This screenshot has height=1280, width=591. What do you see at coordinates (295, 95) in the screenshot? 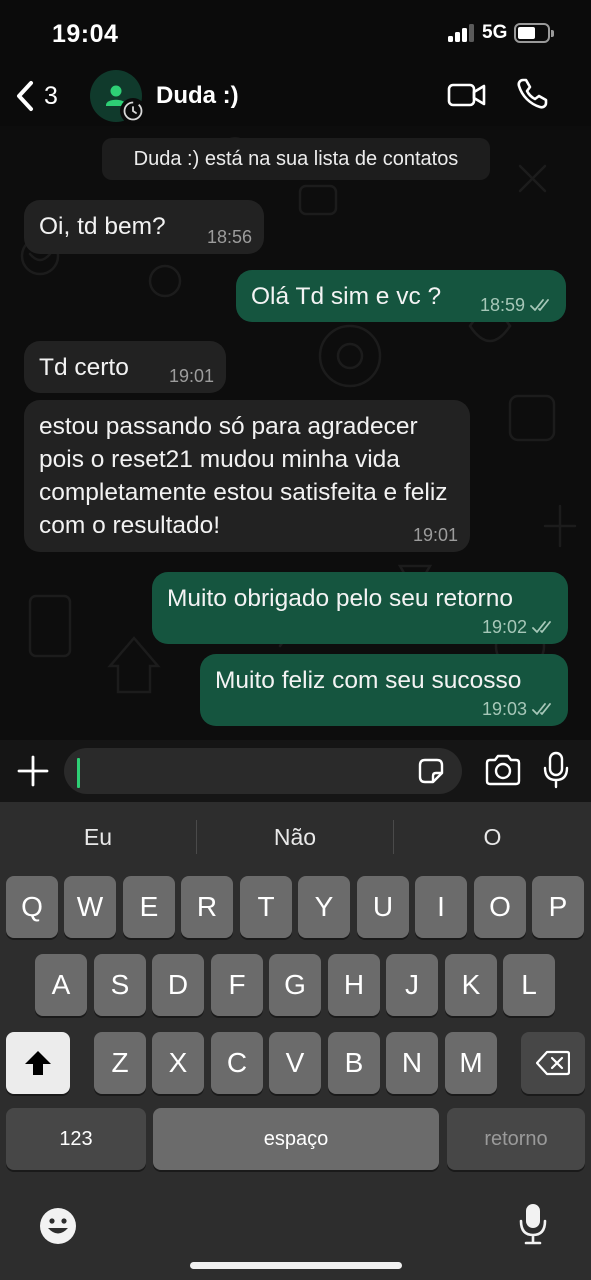
I see `chat-header: 3 Duda :)` at bounding box center [295, 95].